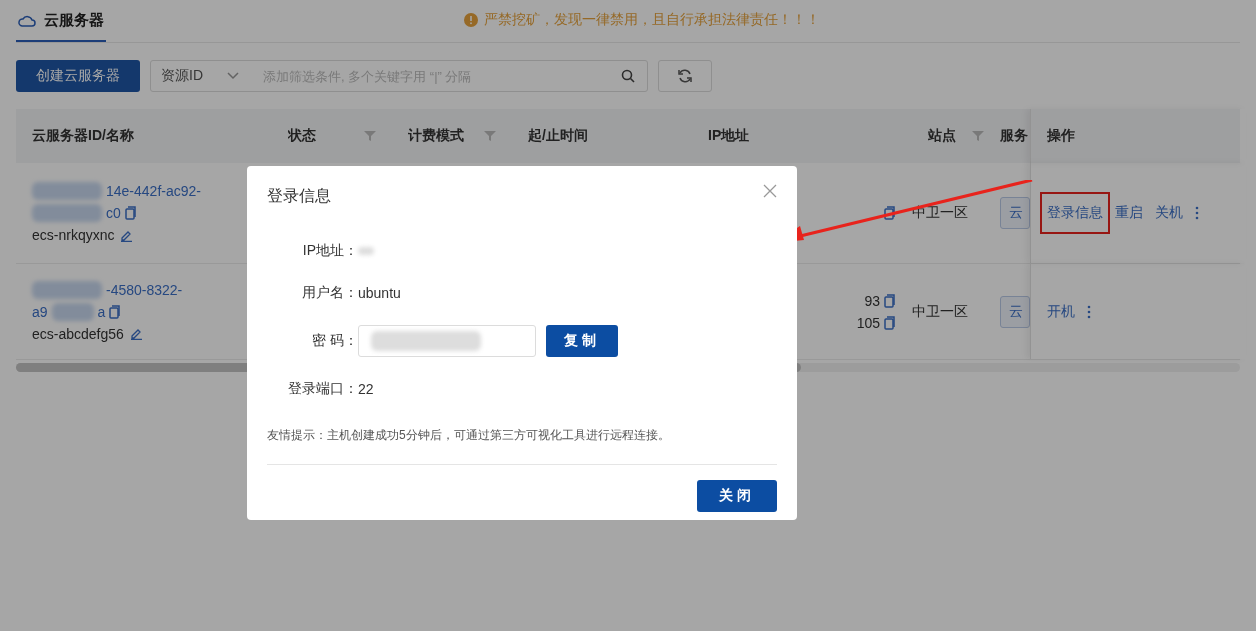  I want to click on server-id: -4580-8322-, so click(144, 289).